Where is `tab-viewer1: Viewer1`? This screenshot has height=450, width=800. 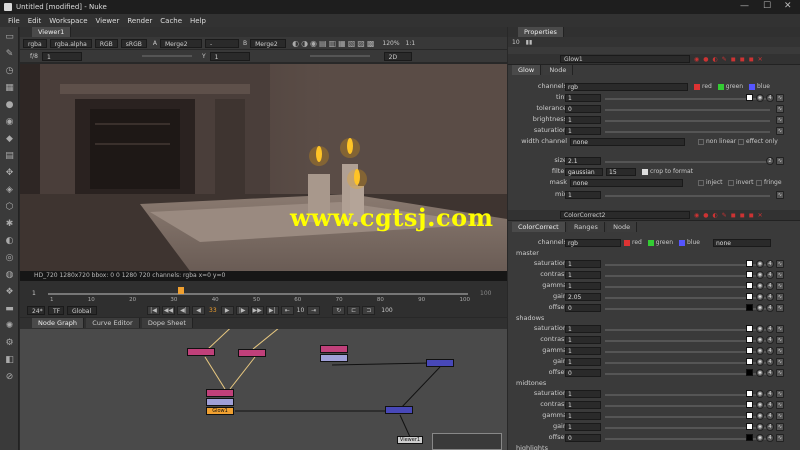
tab-viewer1: Viewer1 is located at coordinates (52, 32).